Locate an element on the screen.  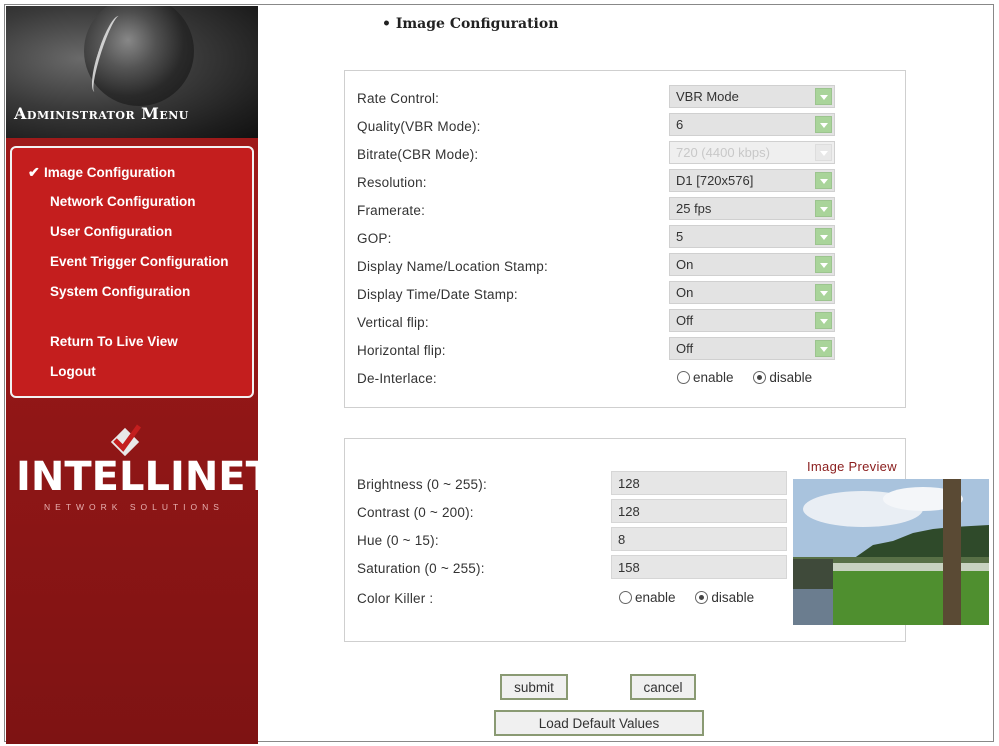
select-value: 5 is located at coordinates (680, 236).